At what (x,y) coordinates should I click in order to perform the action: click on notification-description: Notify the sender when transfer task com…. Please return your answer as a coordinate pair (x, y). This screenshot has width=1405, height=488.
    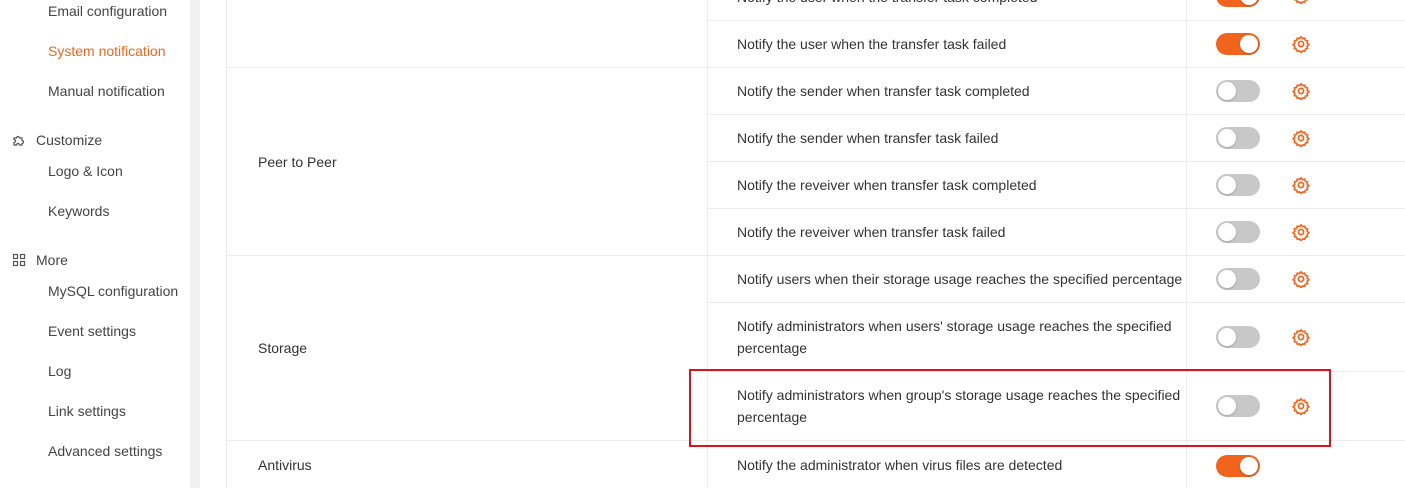
    Looking at the image, I should click on (883, 91).